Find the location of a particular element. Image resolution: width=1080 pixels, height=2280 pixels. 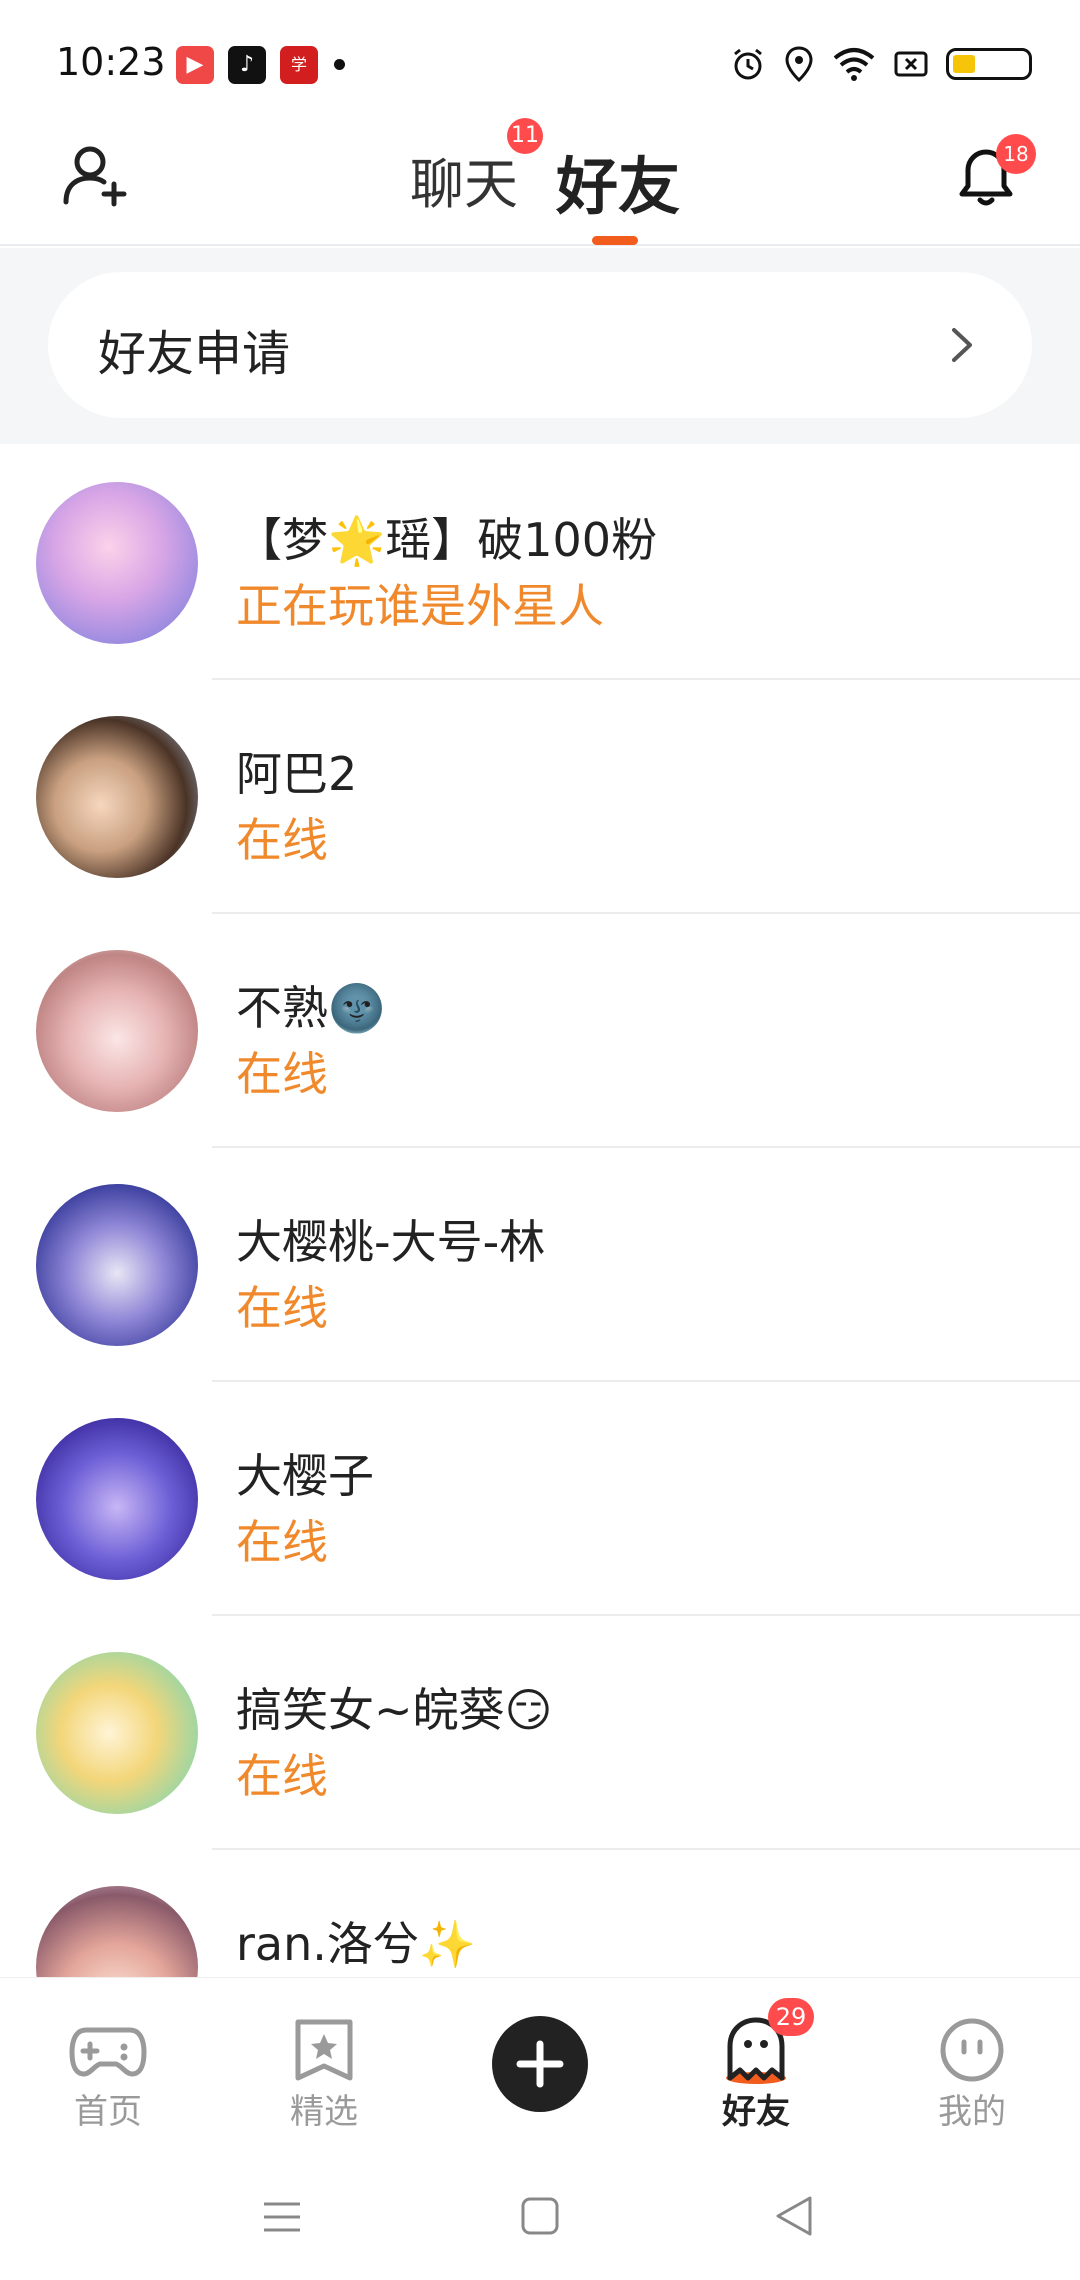

location-icon is located at coordinates (799, 64).